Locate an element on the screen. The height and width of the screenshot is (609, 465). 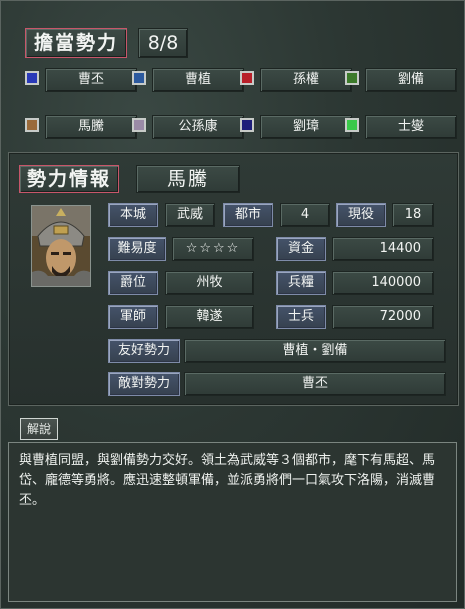
friendly-factions-value: 曹植・劉備 is located at coordinates (315, 351).